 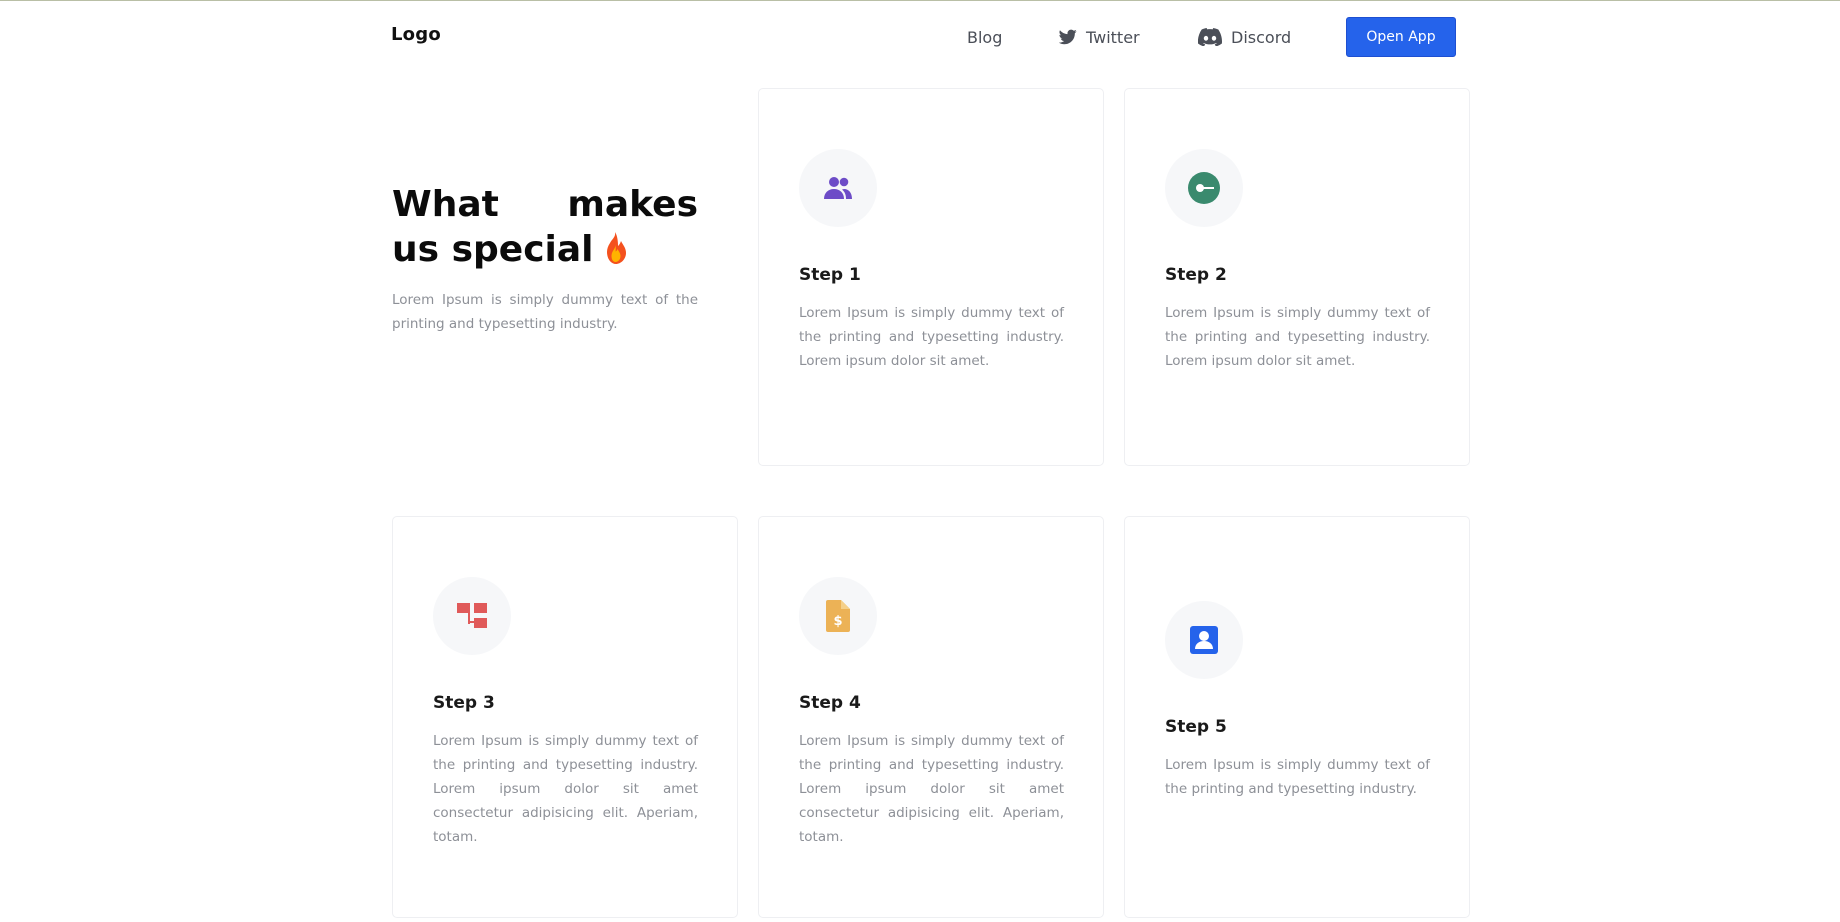 I want to click on nav-link-discord: Discord, so click(x=1244, y=37).